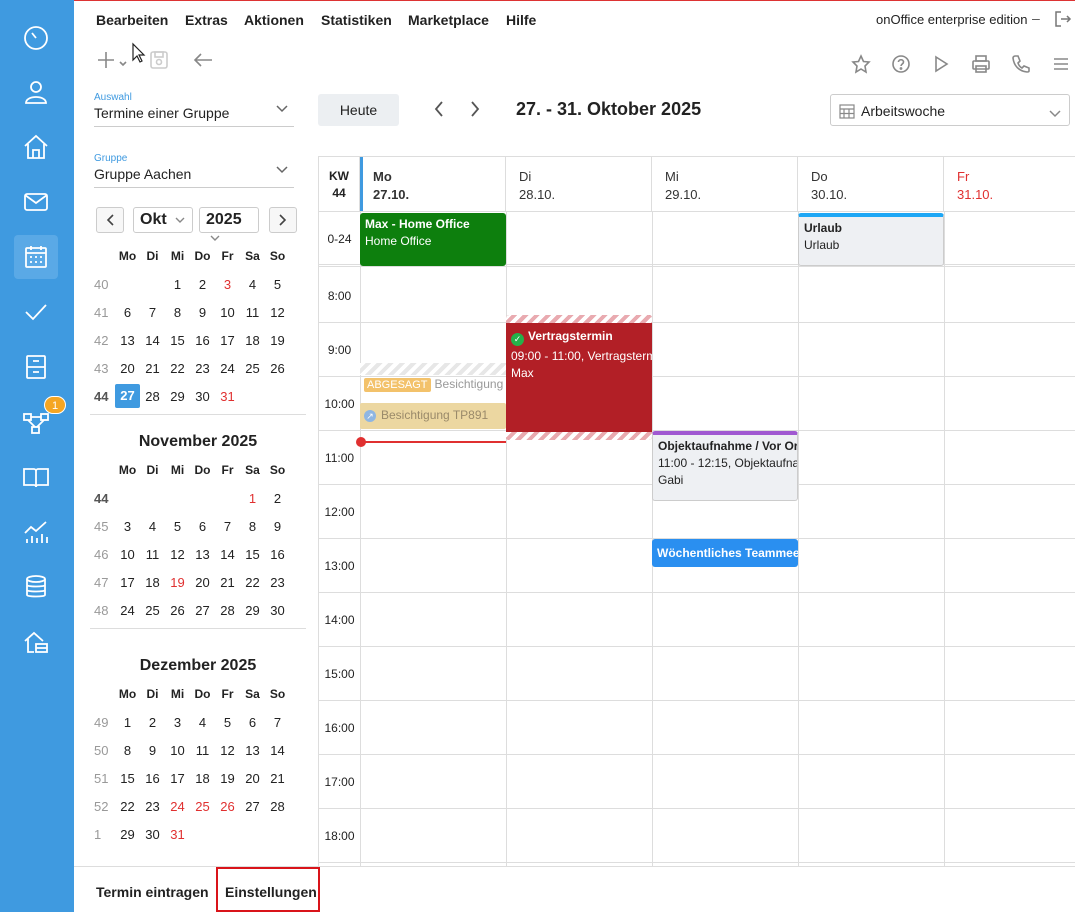 This screenshot has width=1075, height=912. What do you see at coordinates (448, 20) in the screenshot?
I see `menu-marketplace: Marketplace` at bounding box center [448, 20].